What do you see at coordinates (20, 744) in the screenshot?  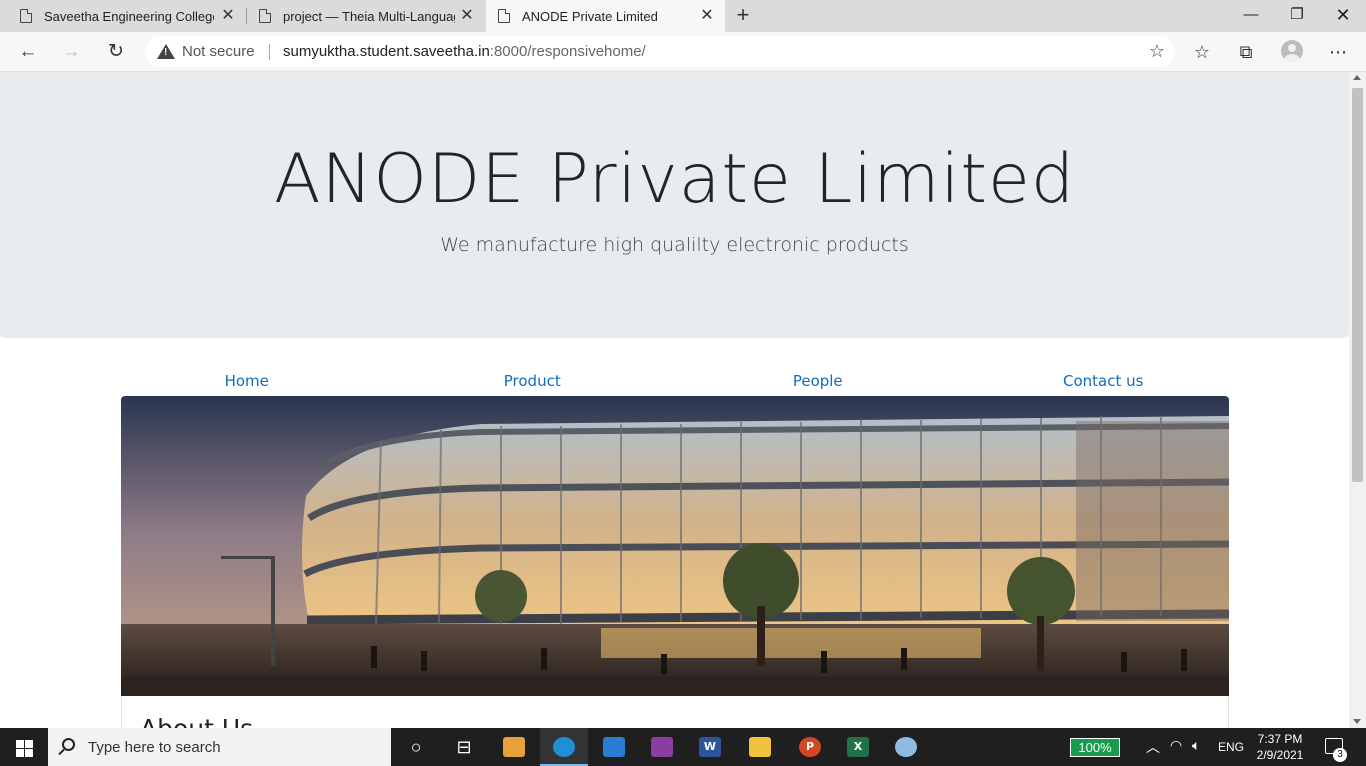 I see `windows-logo-icon` at bounding box center [20, 744].